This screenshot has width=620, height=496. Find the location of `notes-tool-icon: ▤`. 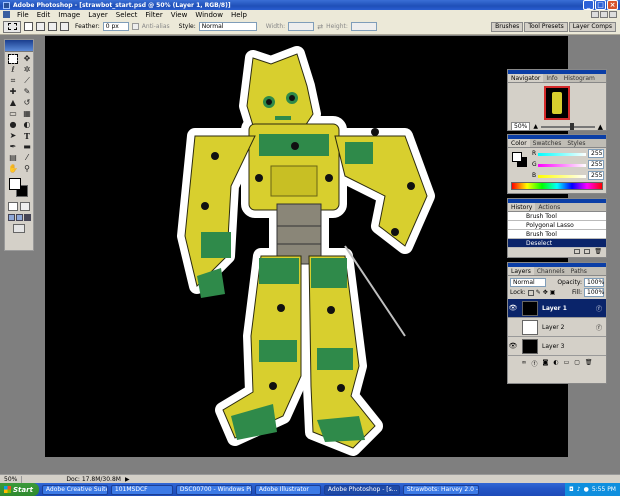

notes-tool-icon: ▤ is located at coordinates (13, 158).